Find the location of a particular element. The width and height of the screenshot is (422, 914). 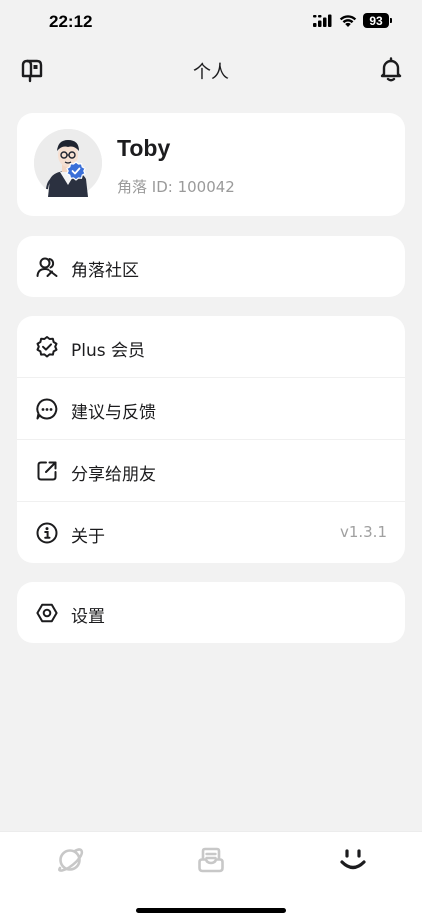

profile-id: 角落 ID: 100042 is located at coordinates (176, 187).